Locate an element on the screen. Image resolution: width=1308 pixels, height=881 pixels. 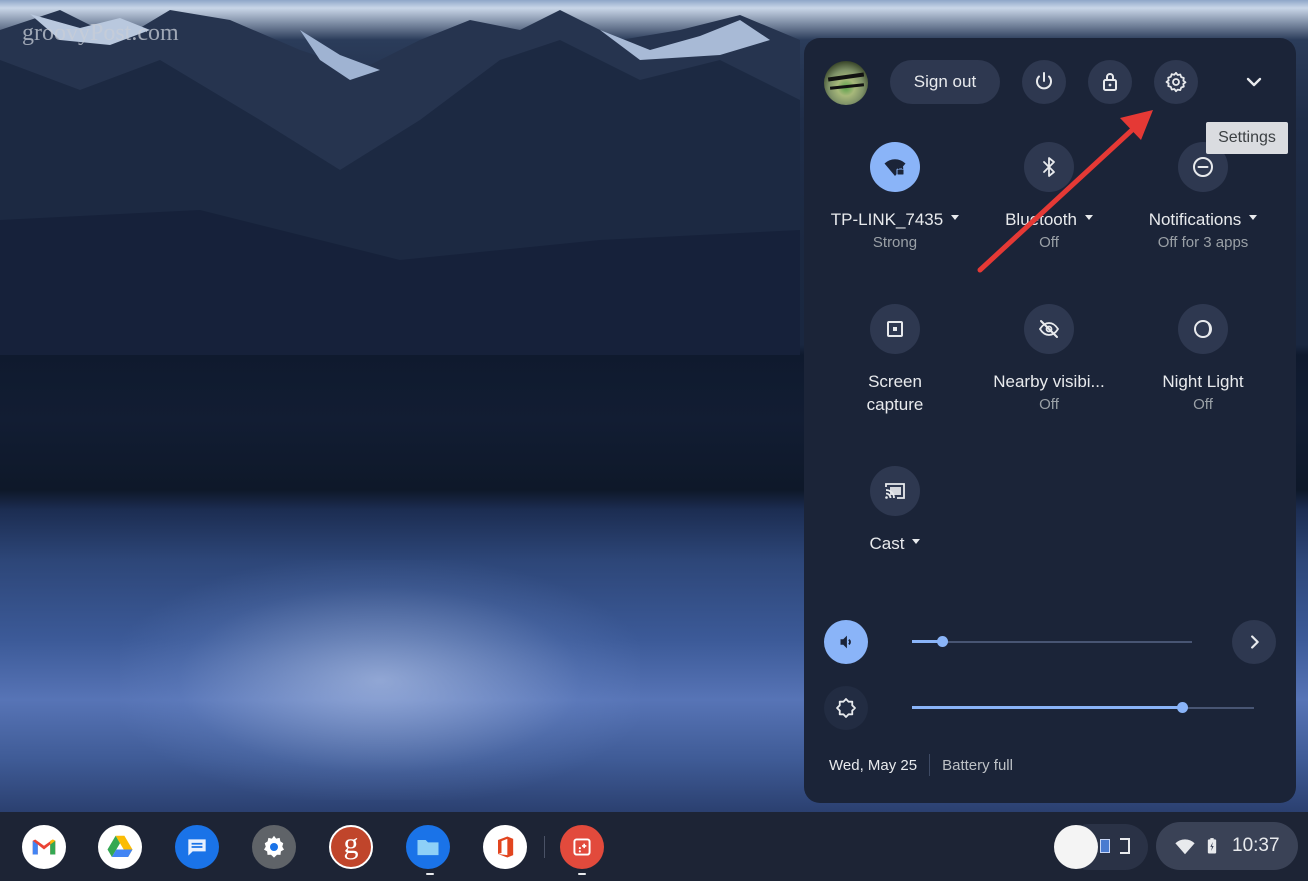
do-not-disturb-icon is located at coordinates (1203, 167).